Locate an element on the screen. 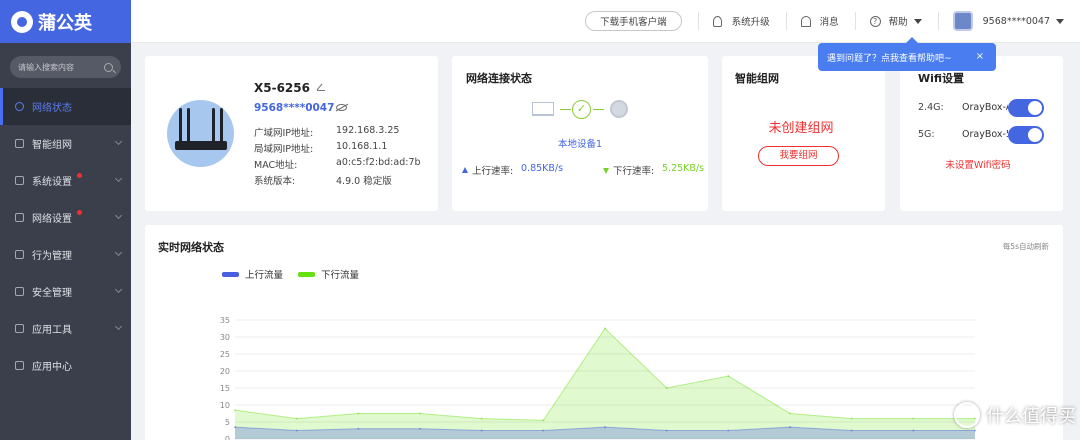 Image resolution: width=1080 pixels, height=440 pixels. connection-diagram: ✓ is located at coordinates (582, 110).